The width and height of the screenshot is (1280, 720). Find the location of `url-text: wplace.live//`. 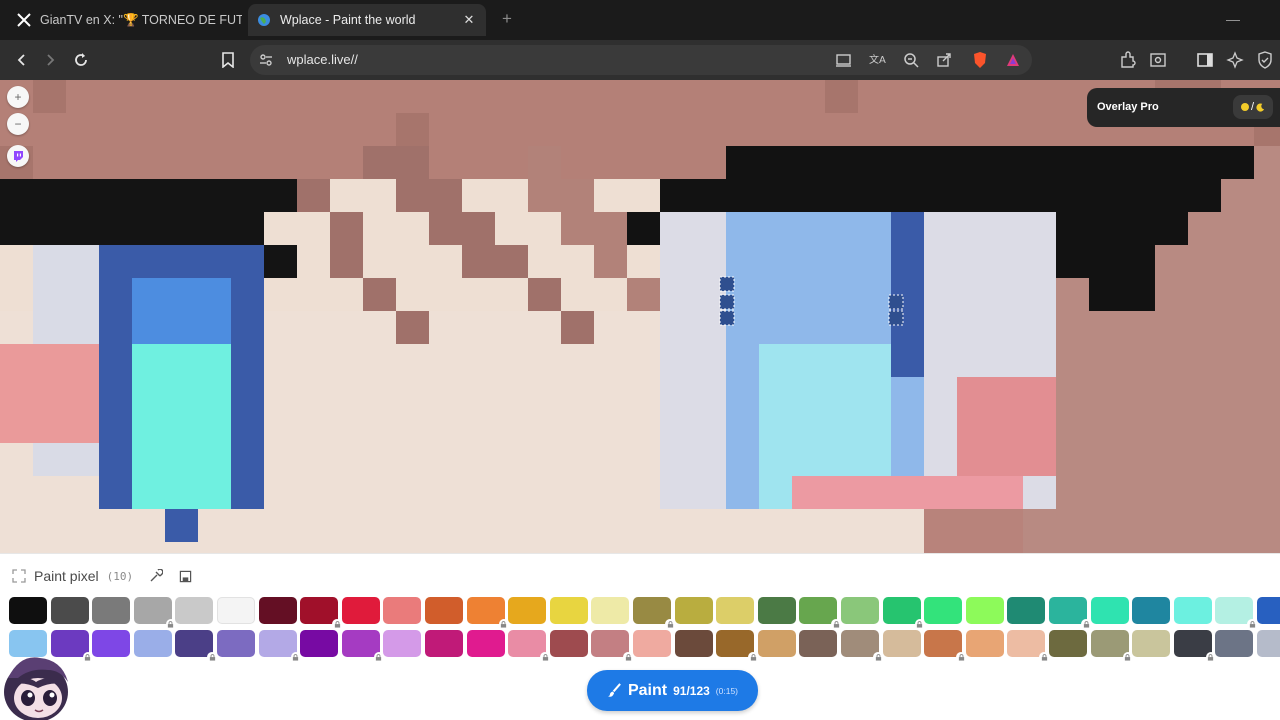

url-text: wplace.live// is located at coordinates (322, 59).